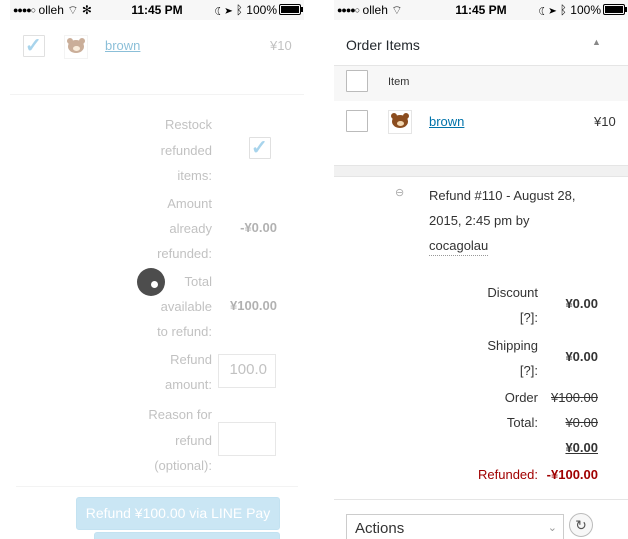 This screenshot has width=628, height=539. I want to click on refund-amount-label: Refund amount:, so click(188, 372).